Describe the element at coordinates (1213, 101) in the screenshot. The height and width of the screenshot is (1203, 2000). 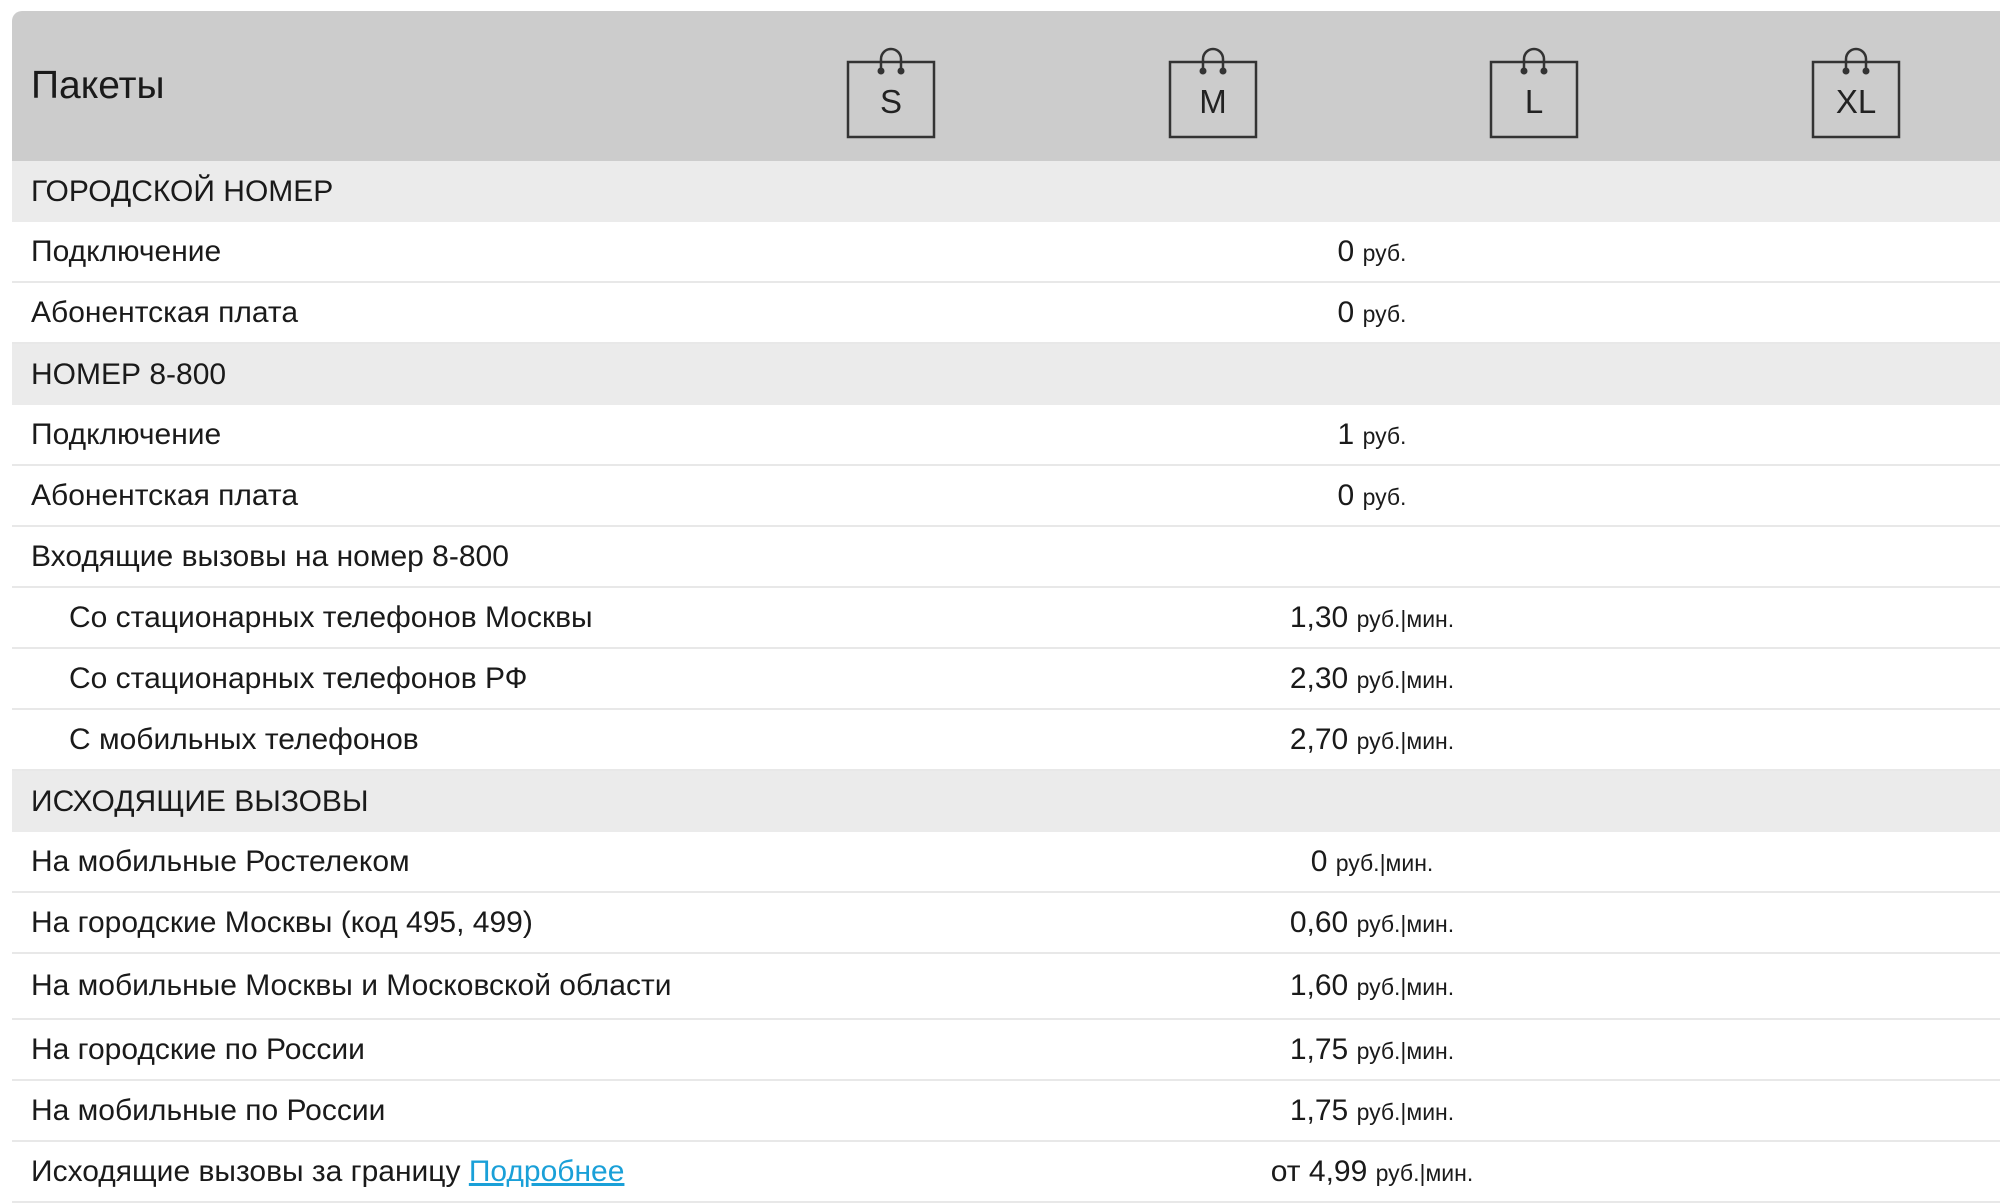
I see `package-label: M` at that location.